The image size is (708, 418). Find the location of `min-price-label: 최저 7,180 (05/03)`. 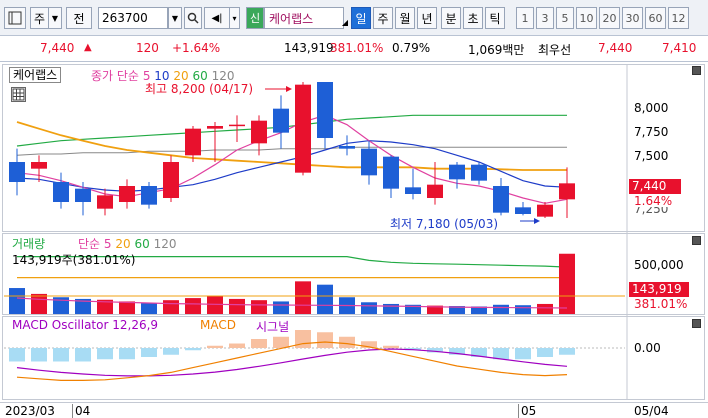

min-price-label: 최저 7,180 (05/03) is located at coordinates (444, 224).